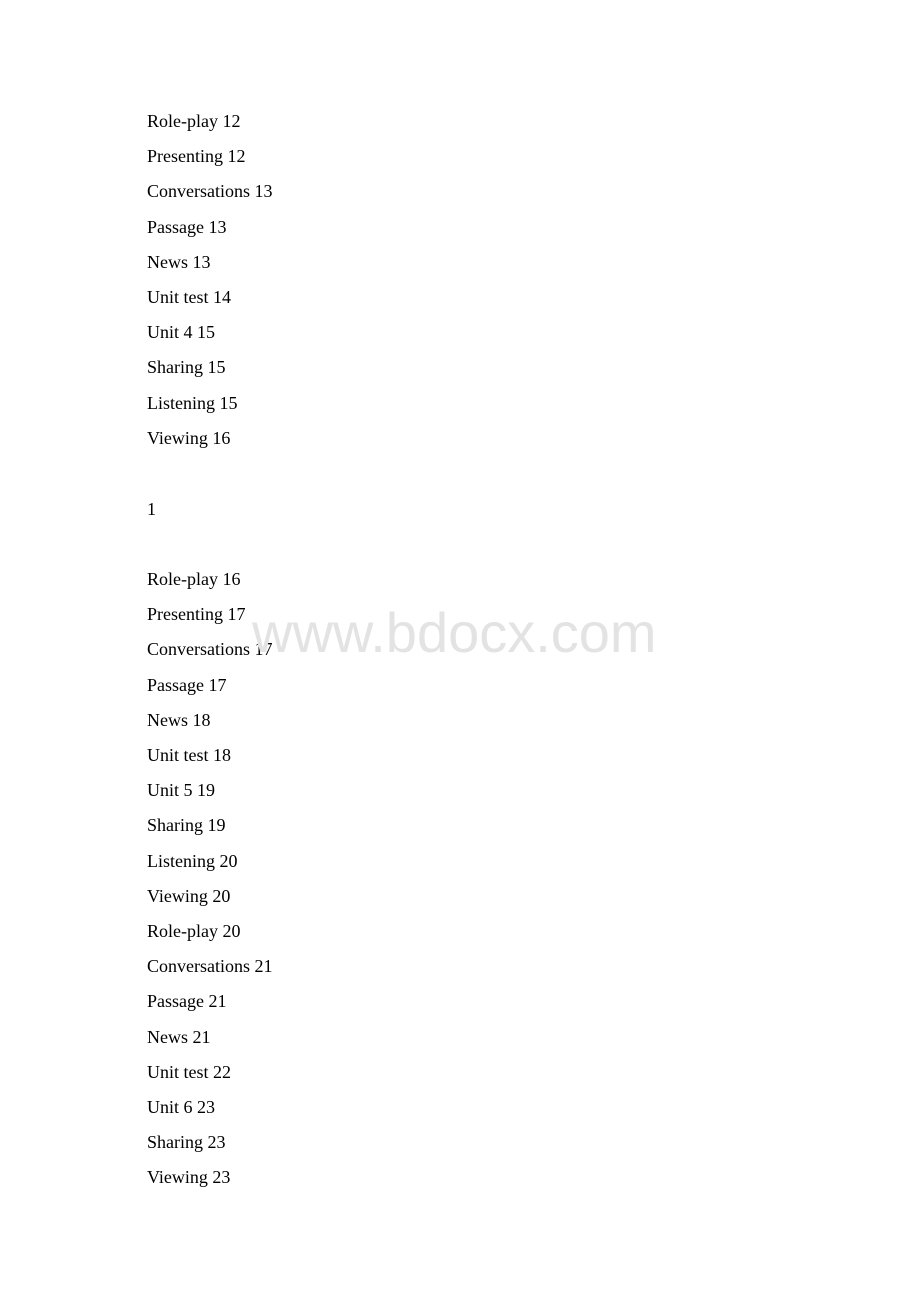  What do you see at coordinates (186, 1142) in the screenshot?
I see `toc-entry: Sharing 23` at bounding box center [186, 1142].